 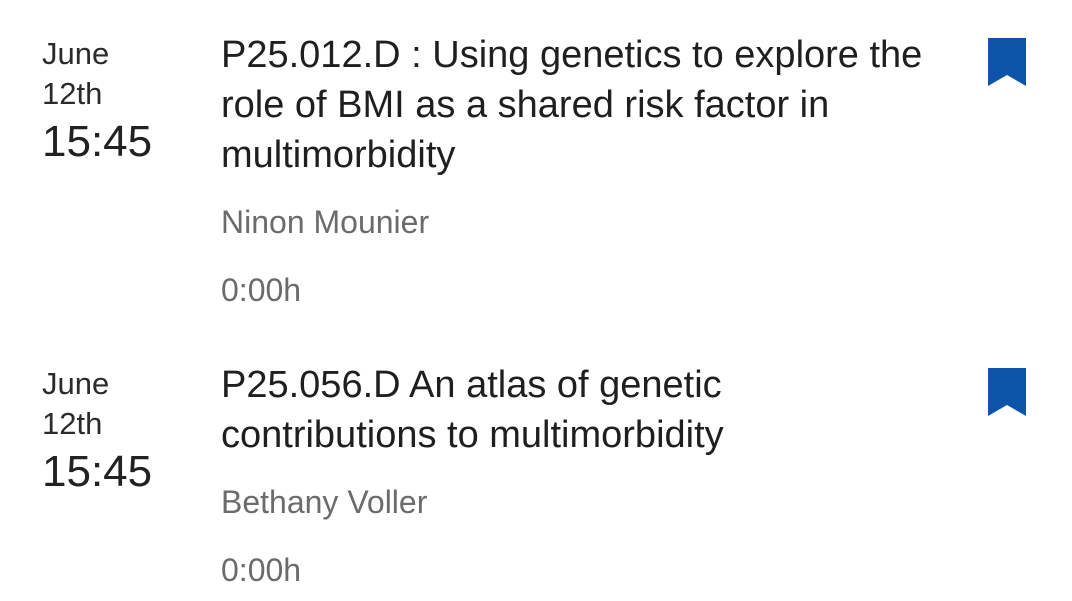 I want to click on session-speaker: Bethany Voller, so click(x=324, y=502).